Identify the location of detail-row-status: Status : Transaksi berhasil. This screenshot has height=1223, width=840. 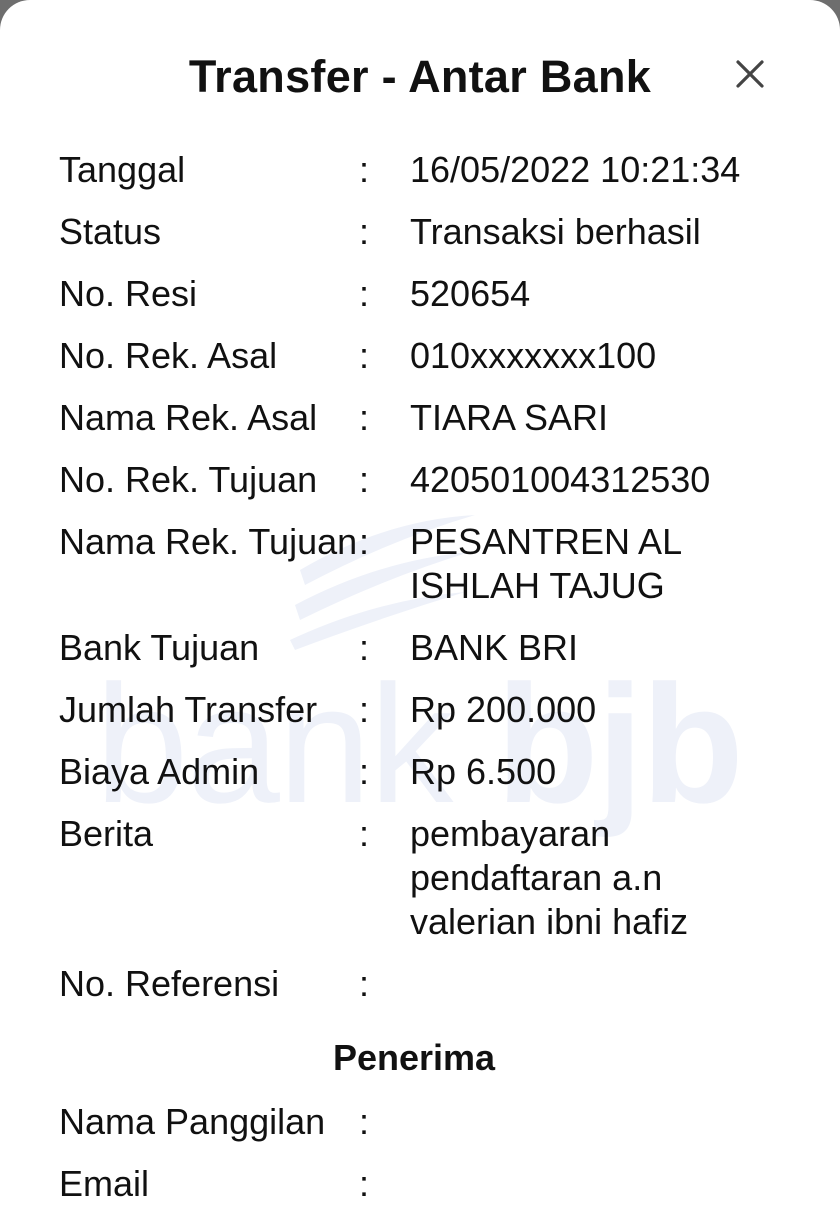
(424, 232).